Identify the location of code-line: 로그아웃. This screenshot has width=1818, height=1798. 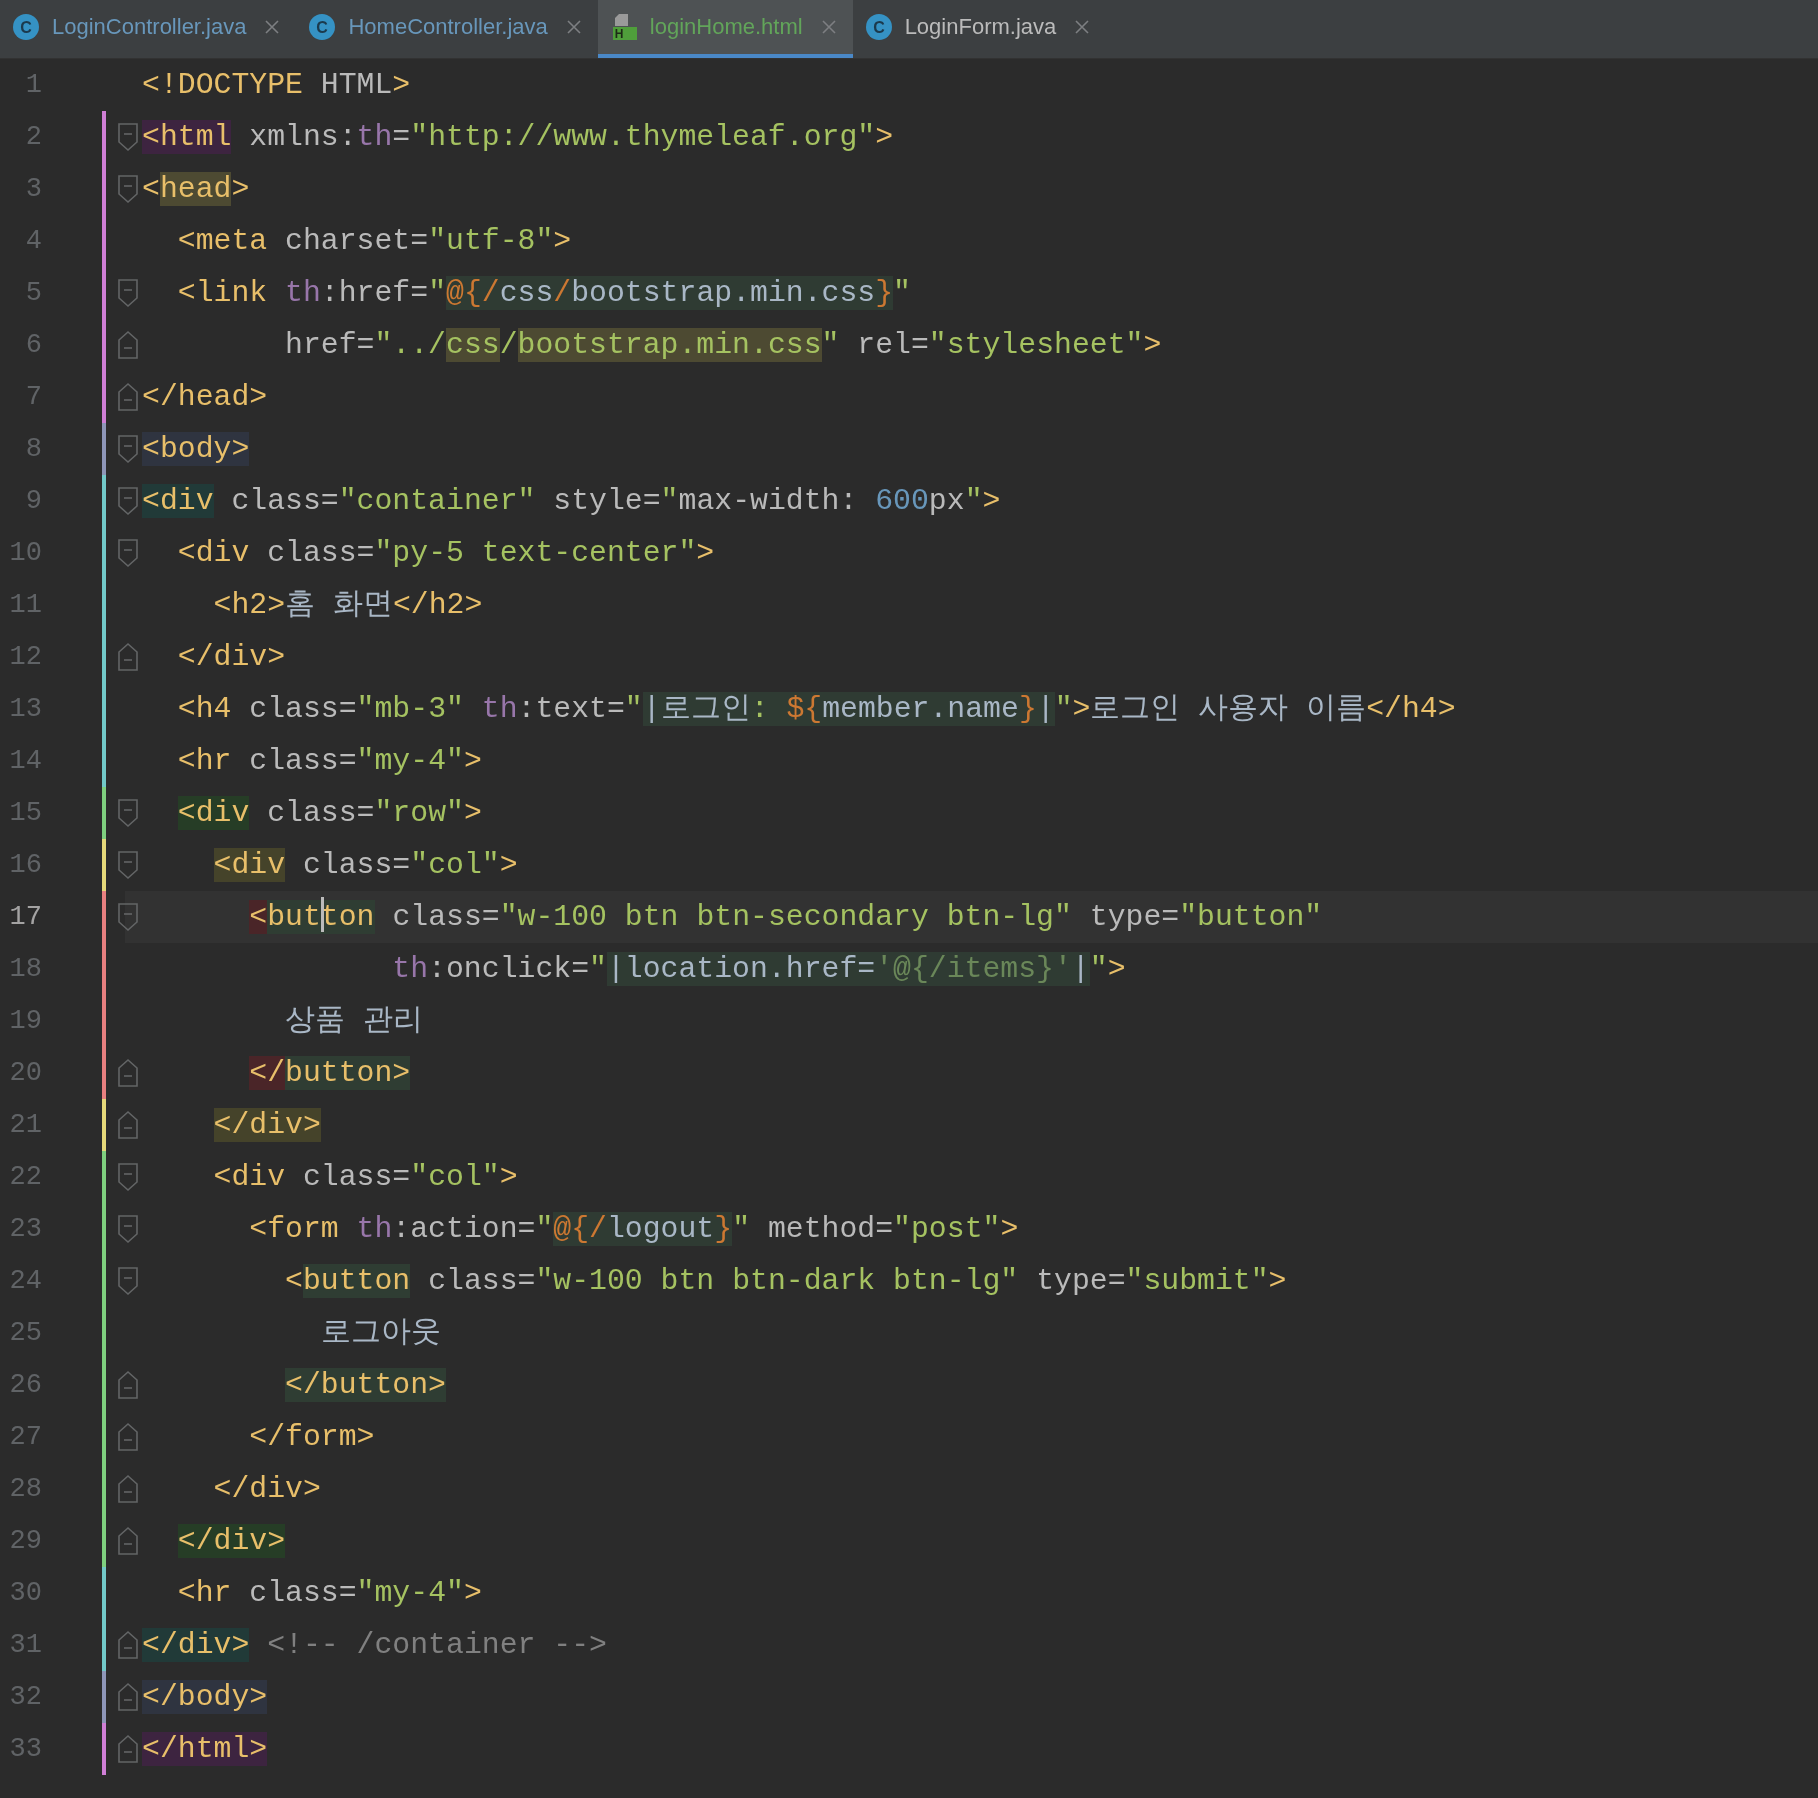
(380, 1333).